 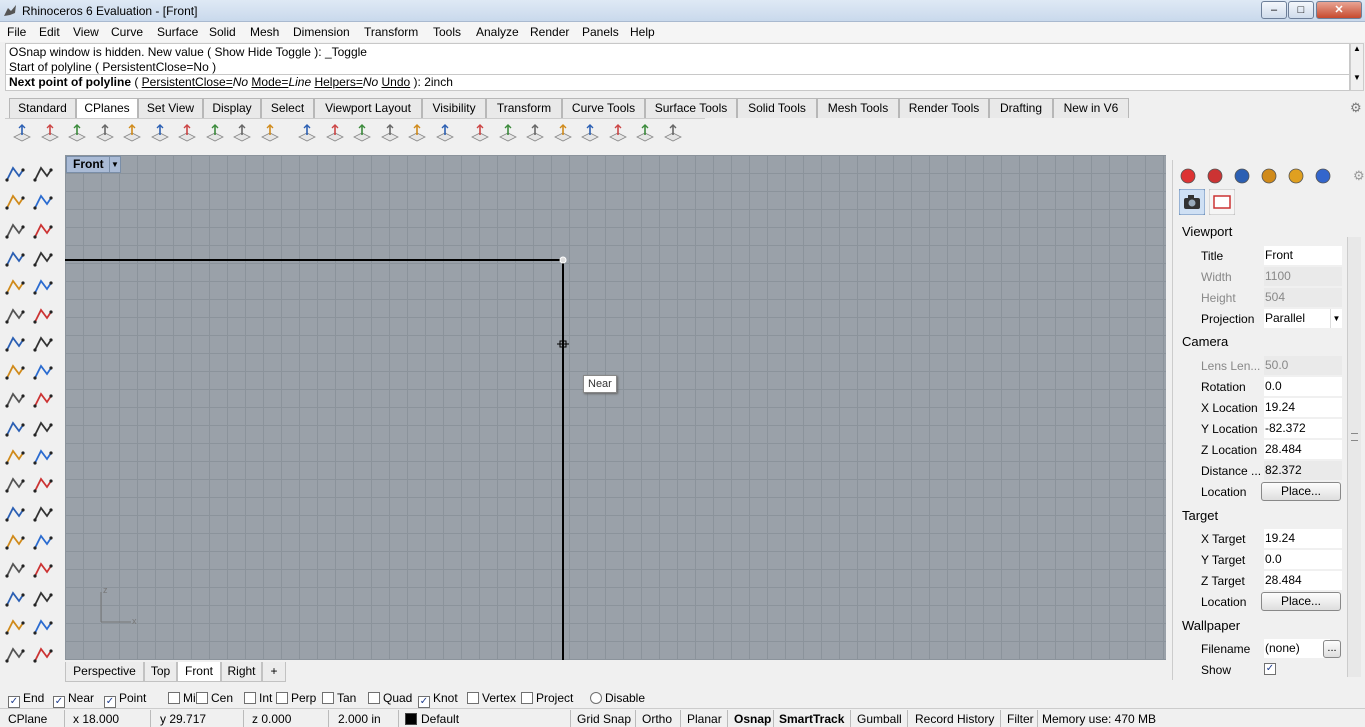 What do you see at coordinates (15, 627) in the screenshot?
I see `cage-icon` at bounding box center [15, 627].